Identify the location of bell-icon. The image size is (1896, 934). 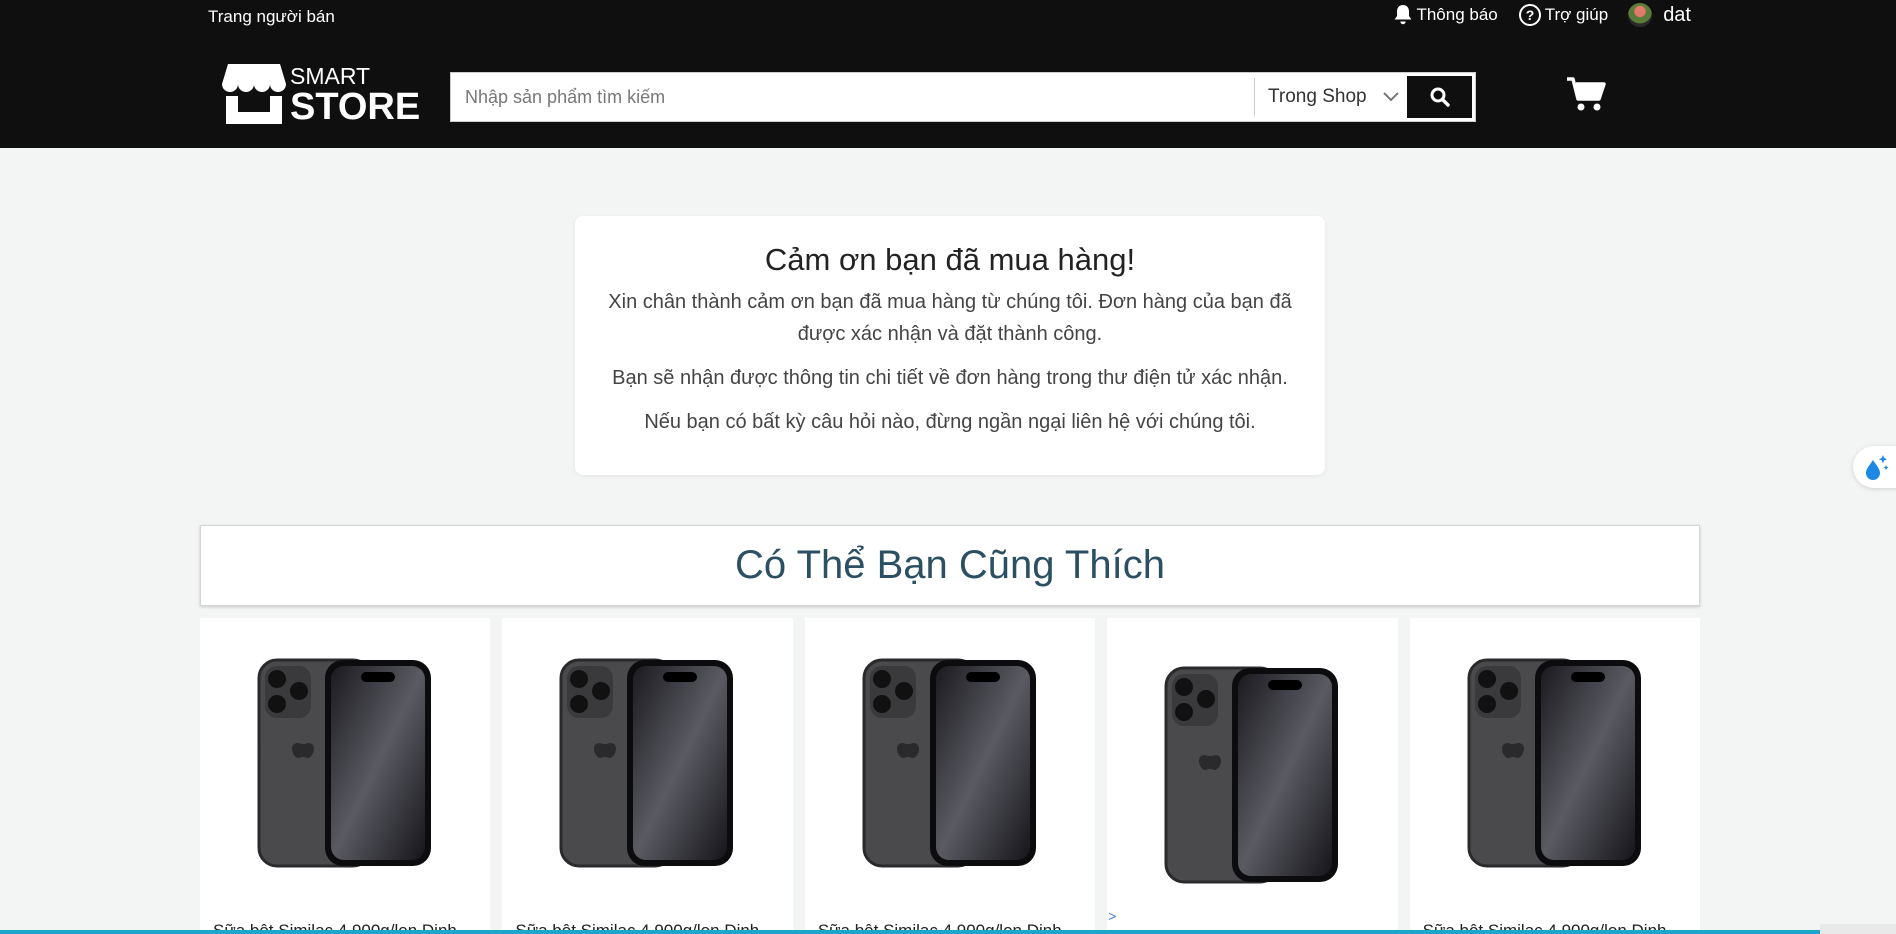
(1403, 15).